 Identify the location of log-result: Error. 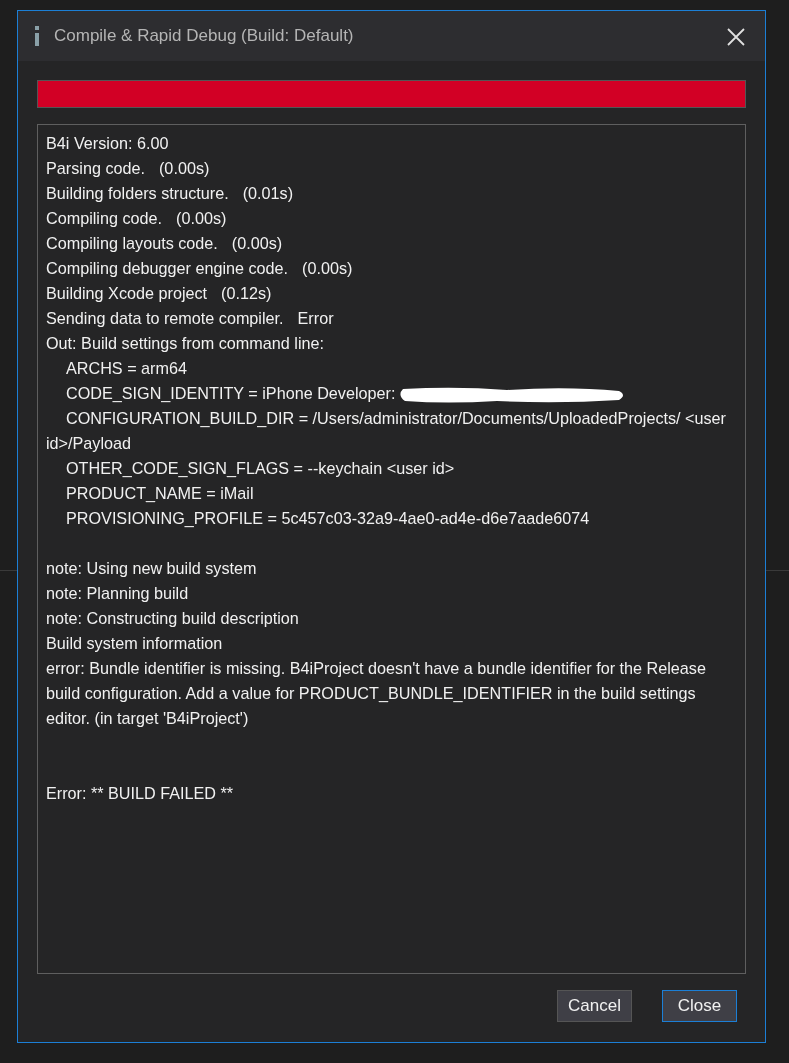
(315, 318).